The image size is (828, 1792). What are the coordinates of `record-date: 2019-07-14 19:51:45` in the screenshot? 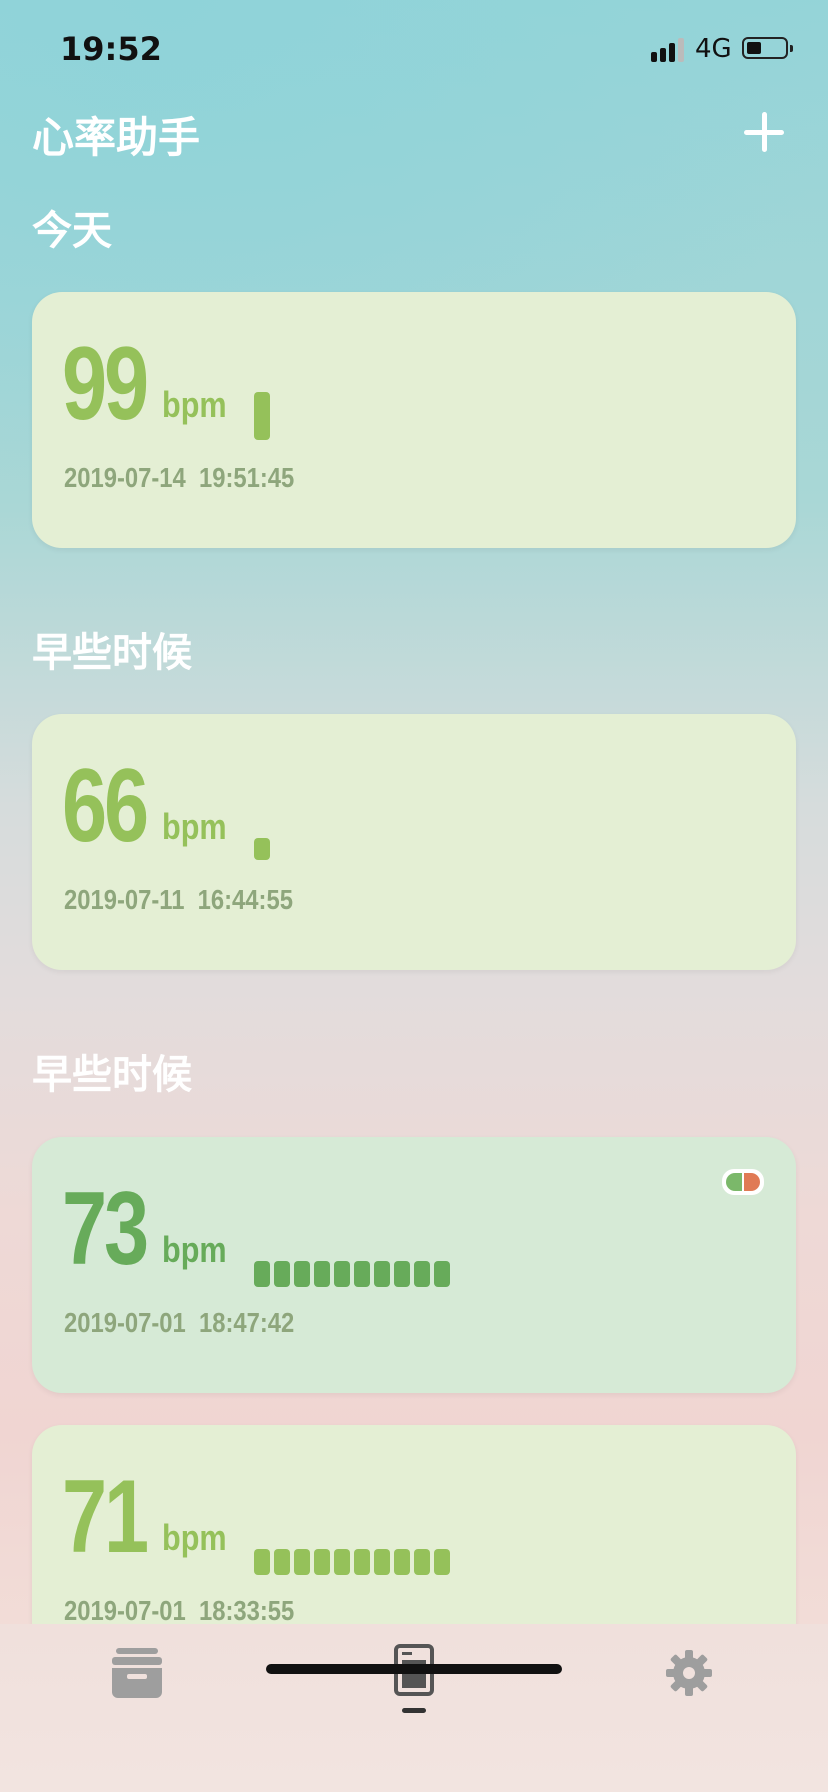 It's located at (179, 477).